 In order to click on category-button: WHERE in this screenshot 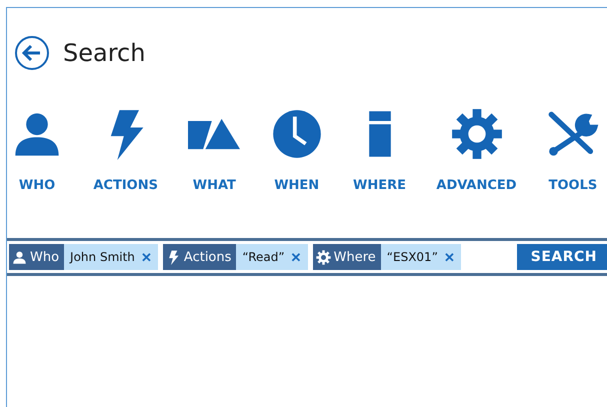, I will do `click(379, 150)`.